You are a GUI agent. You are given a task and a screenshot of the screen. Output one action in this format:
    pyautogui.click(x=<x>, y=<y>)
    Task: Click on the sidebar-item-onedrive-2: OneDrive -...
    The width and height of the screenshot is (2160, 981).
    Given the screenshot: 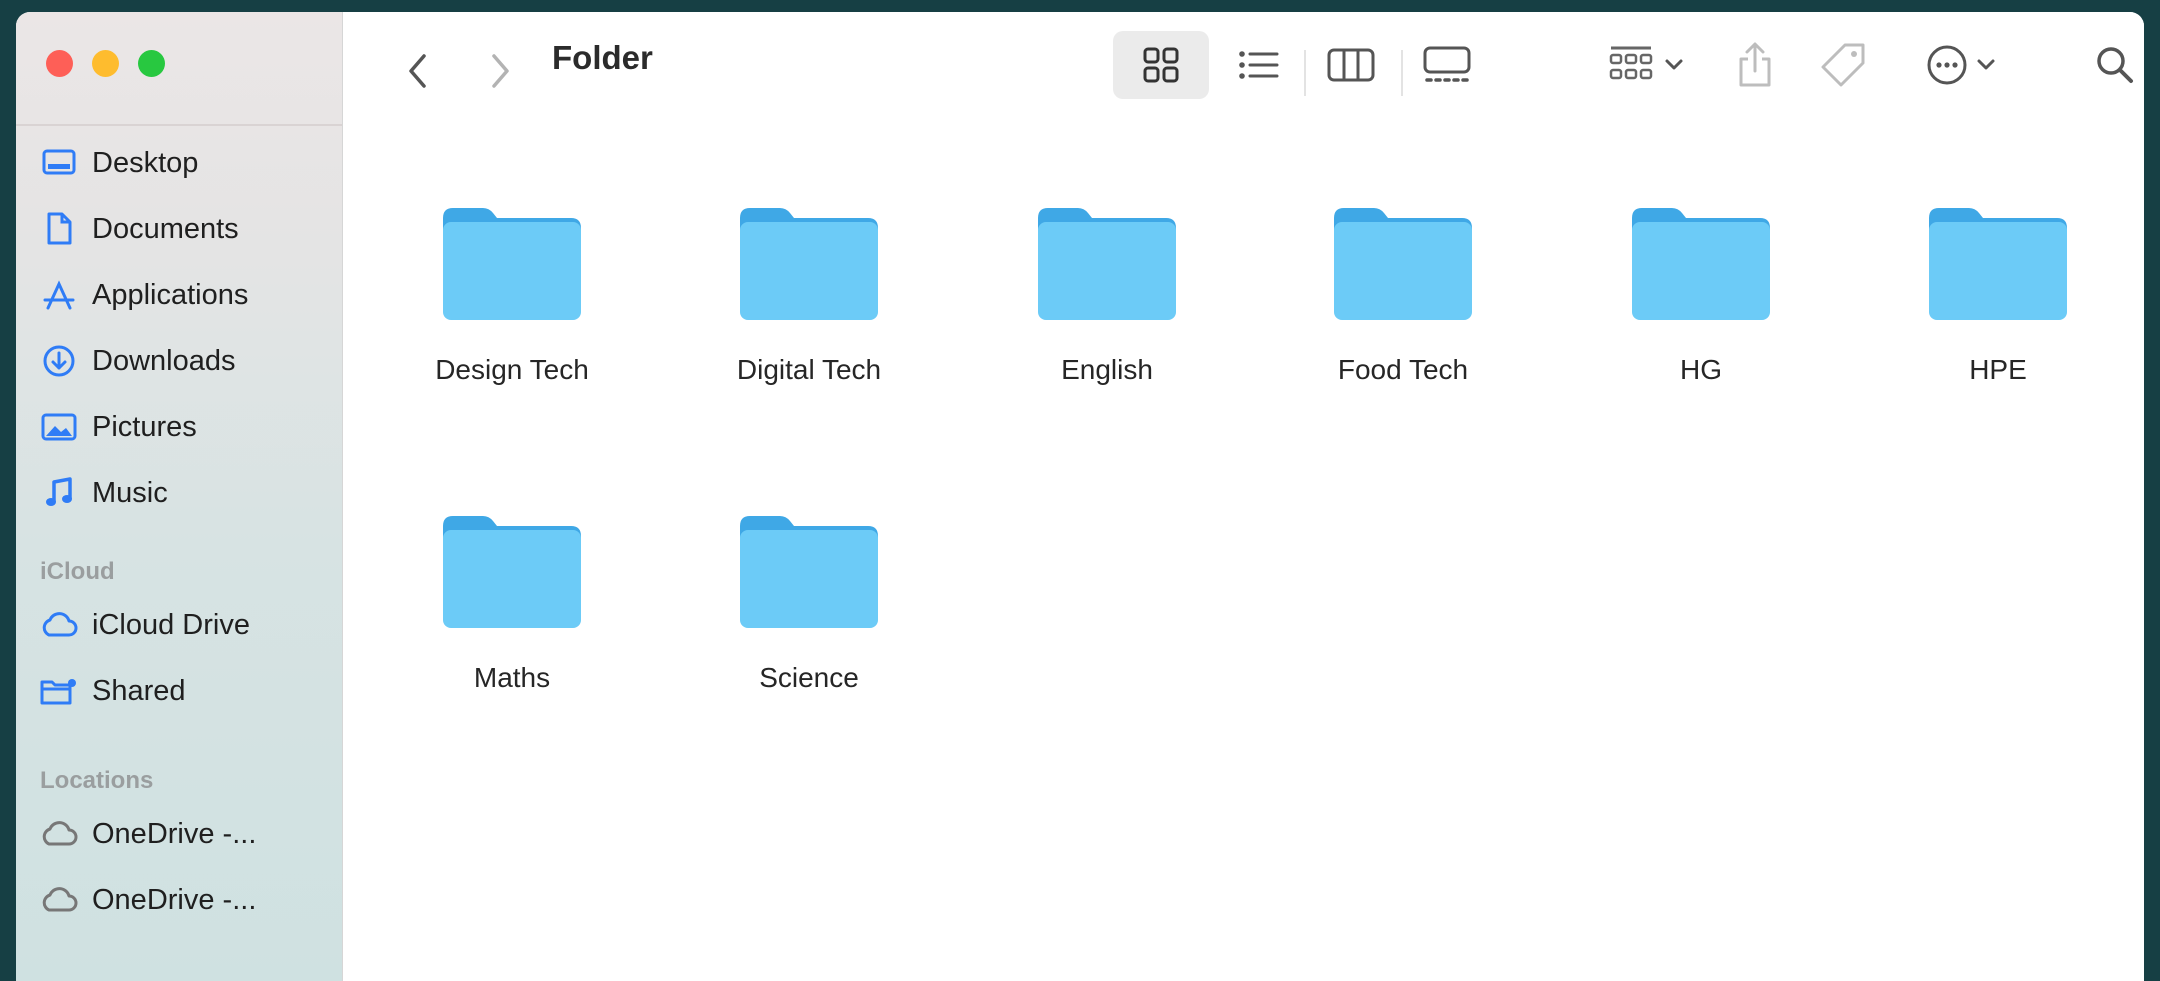 What is the action you would take?
    pyautogui.click(x=148, y=900)
    